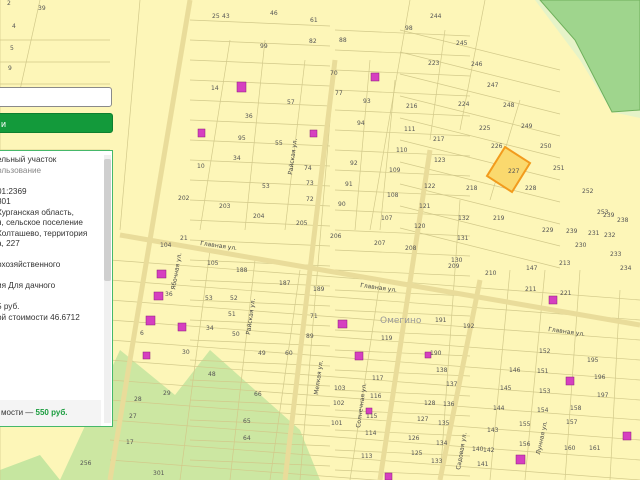 The width and height of the screenshot is (640, 480). What do you see at coordinates (509, 105) in the screenshot?
I see `parcel-number: 248` at bounding box center [509, 105].